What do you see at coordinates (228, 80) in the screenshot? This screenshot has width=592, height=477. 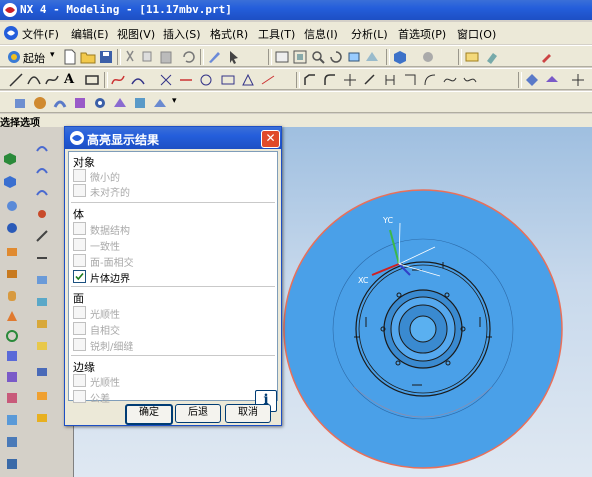 I see `section-curve-icon` at bounding box center [228, 80].